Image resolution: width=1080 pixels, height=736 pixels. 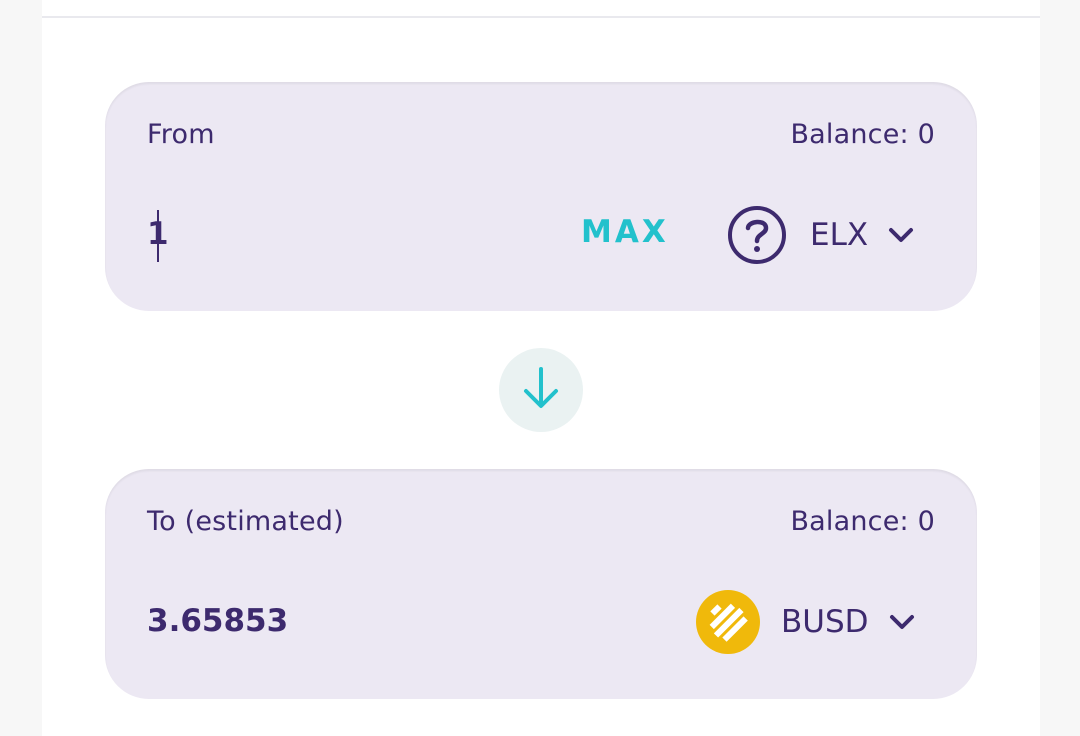 What do you see at coordinates (862, 134) in the screenshot?
I see `from-balance: Balance: 0` at bounding box center [862, 134].